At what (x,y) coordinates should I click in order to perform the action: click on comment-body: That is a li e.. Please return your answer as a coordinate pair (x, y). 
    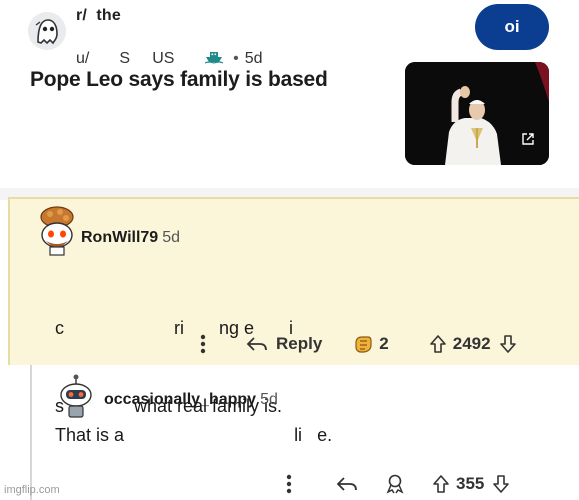
    Looking at the image, I should click on (194, 435).